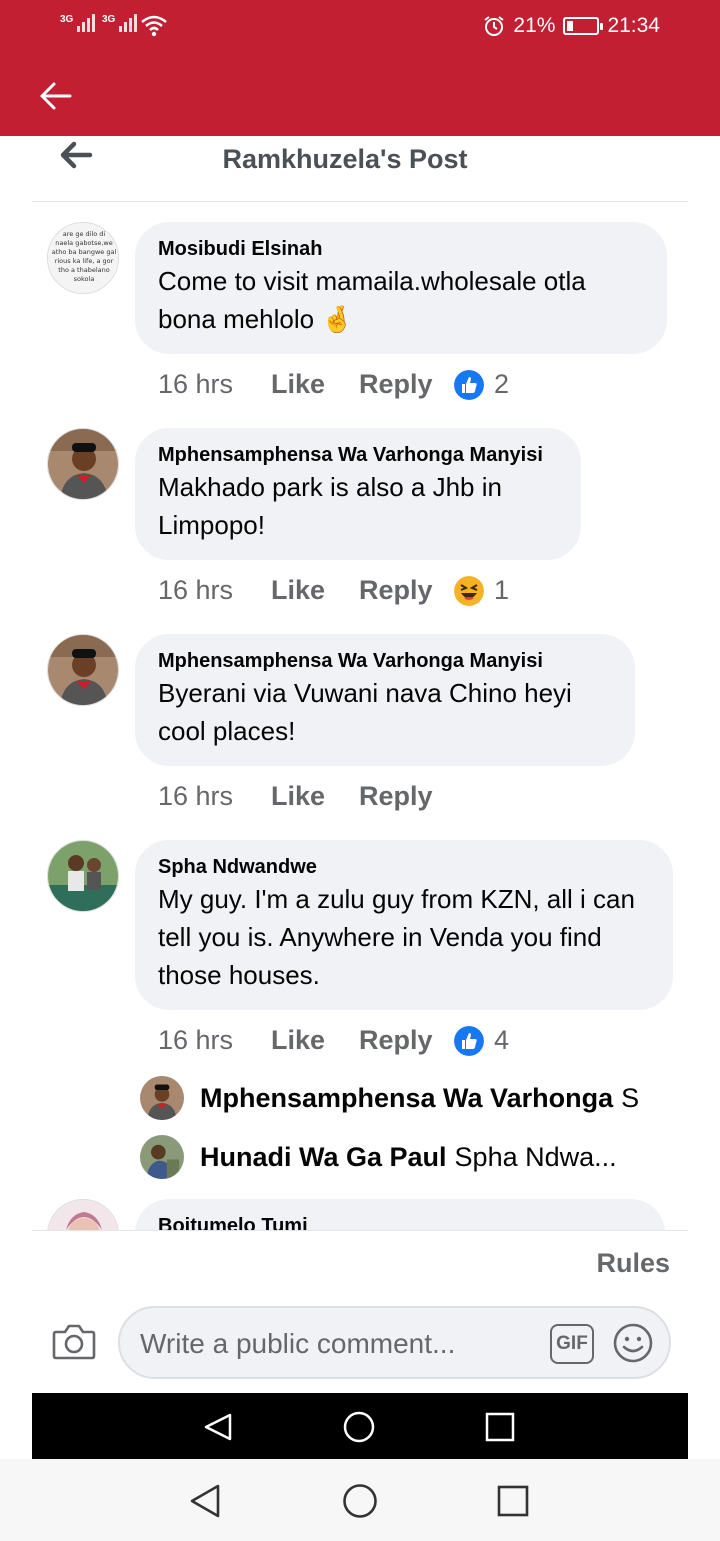 The image size is (720, 1541). What do you see at coordinates (360, 68) in the screenshot?
I see `app-header: 3G 3G 21% 21:34` at bounding box center [360, 68].